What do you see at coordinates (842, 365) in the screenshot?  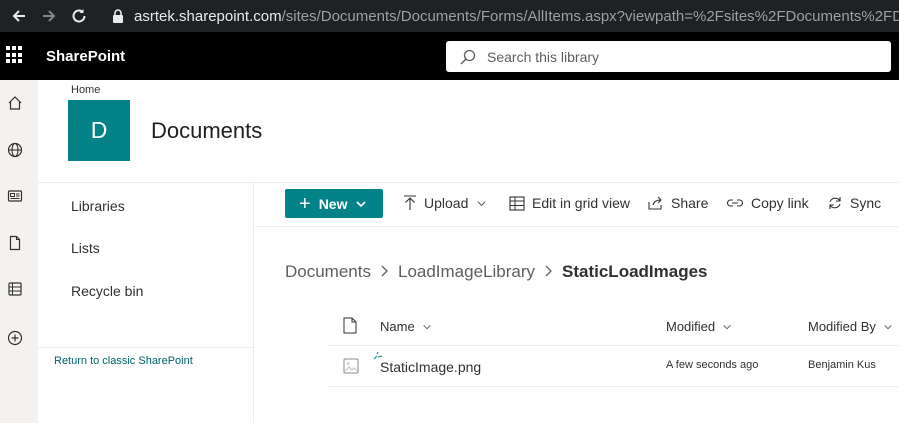 I see `modified-by-value: Benjamin Kus` at bounding box center [842, 365].